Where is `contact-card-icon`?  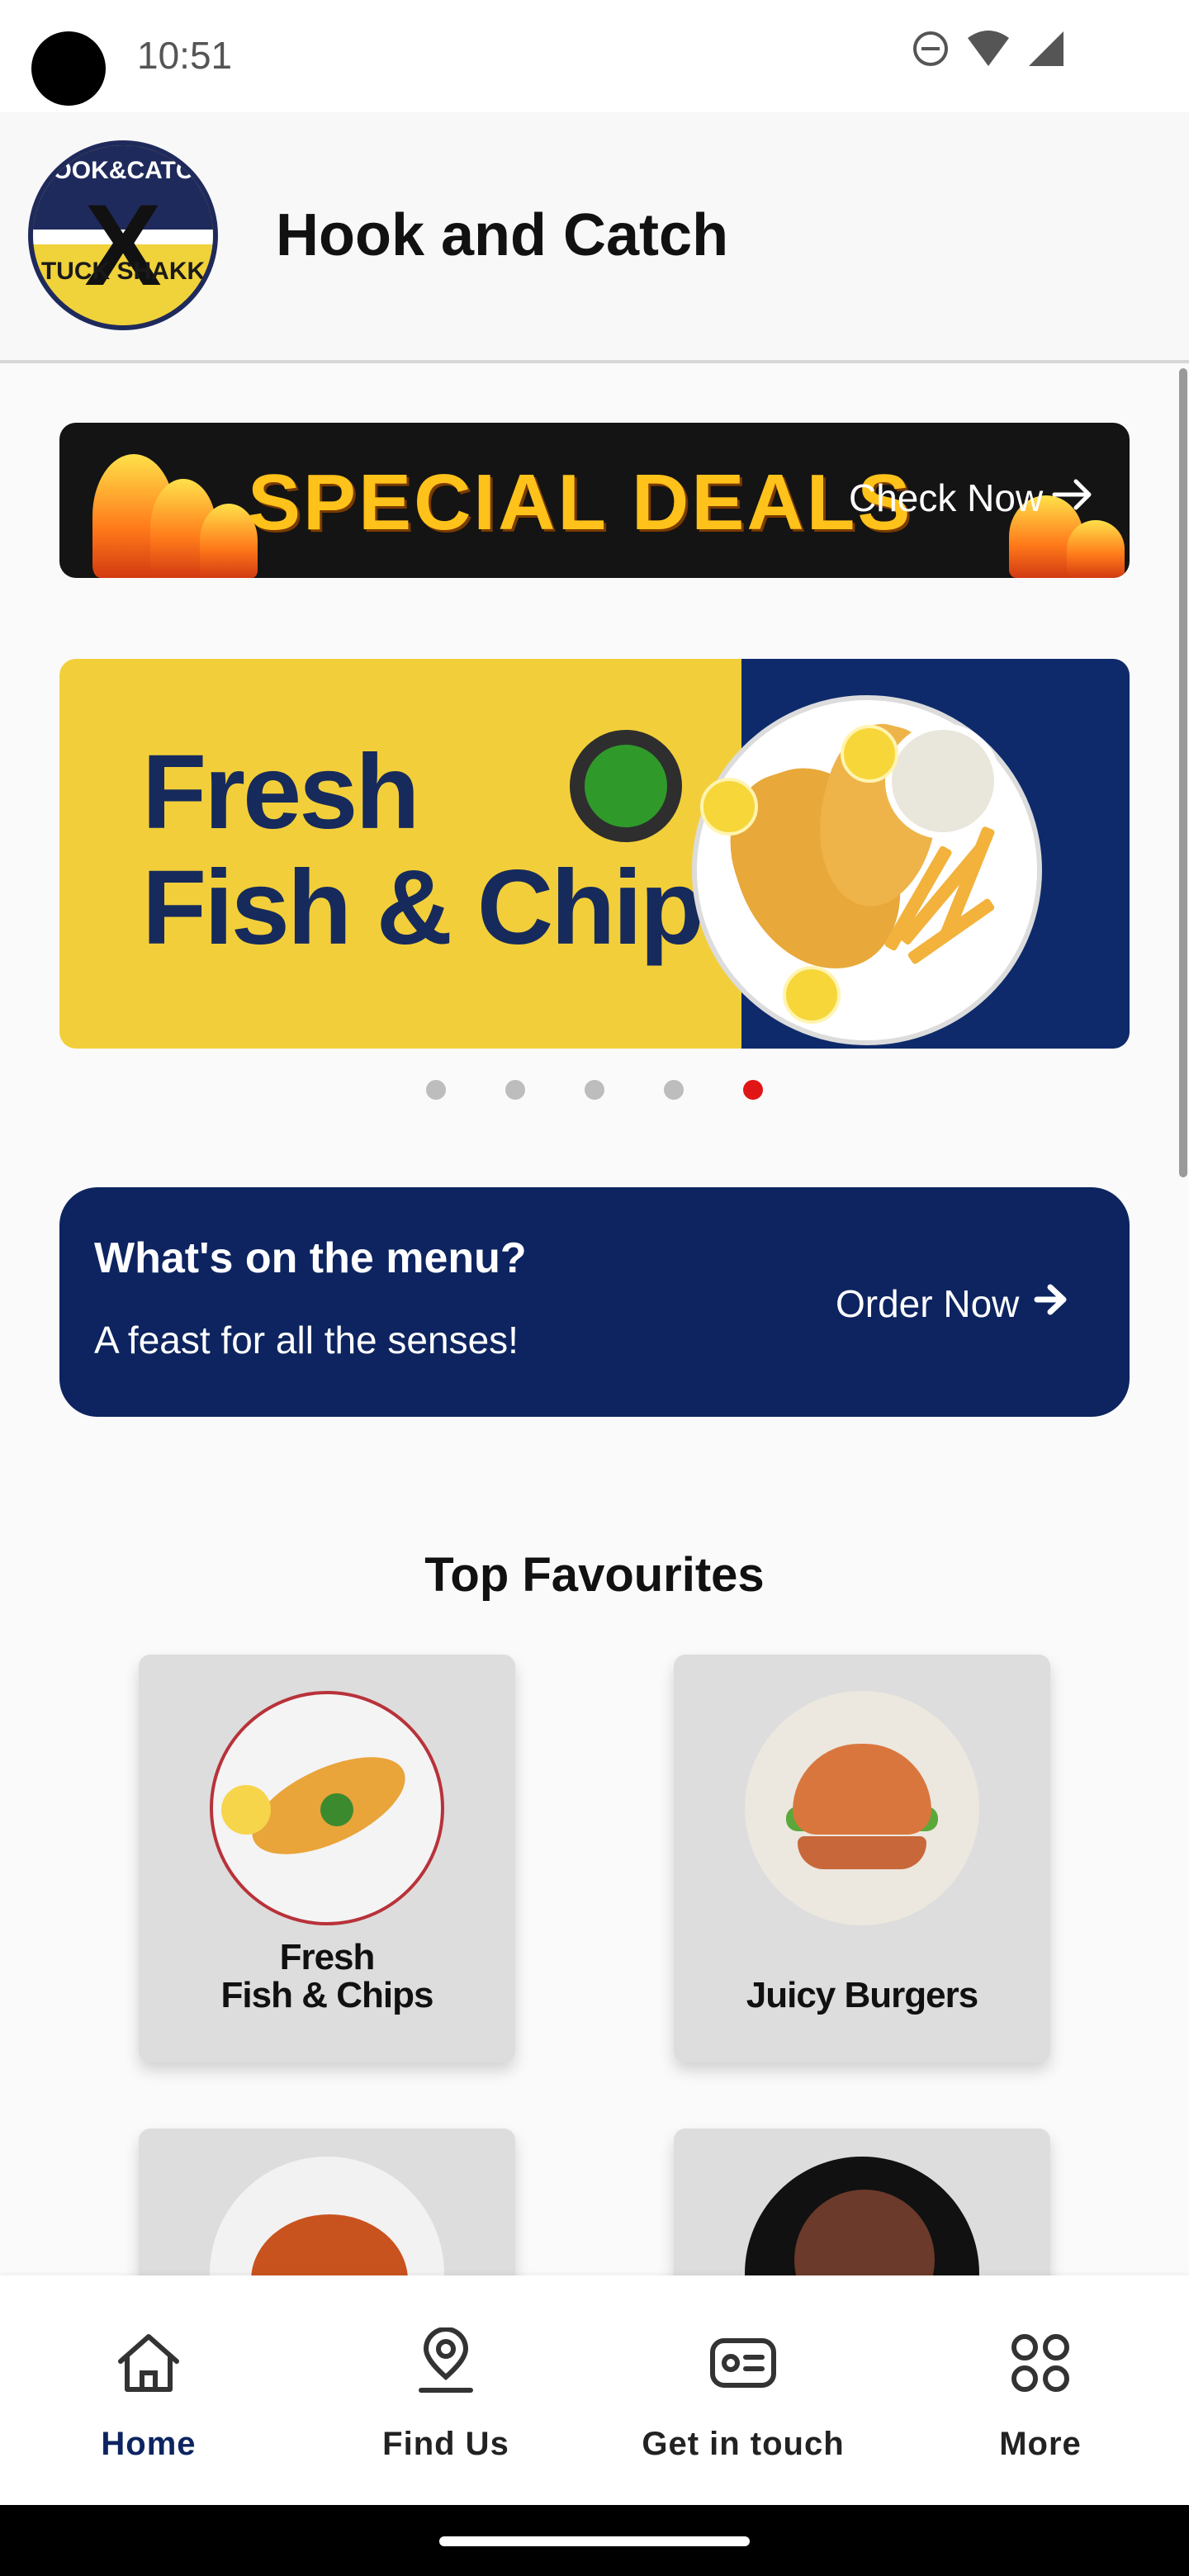 contact-card-icon is located at coordinates (743, 2363).